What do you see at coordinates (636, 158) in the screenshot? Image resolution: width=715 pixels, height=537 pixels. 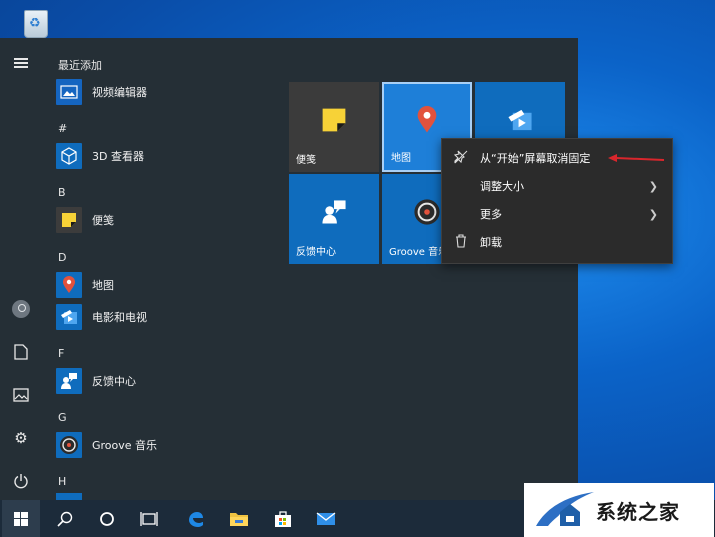 I see `annotation-arrow` at bounding box center [636, 158].